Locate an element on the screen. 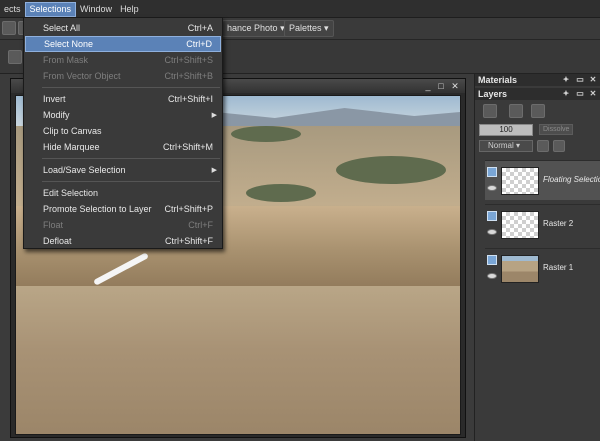  palettes-button: Palettes ▾ is located at coordinates (309, 28).